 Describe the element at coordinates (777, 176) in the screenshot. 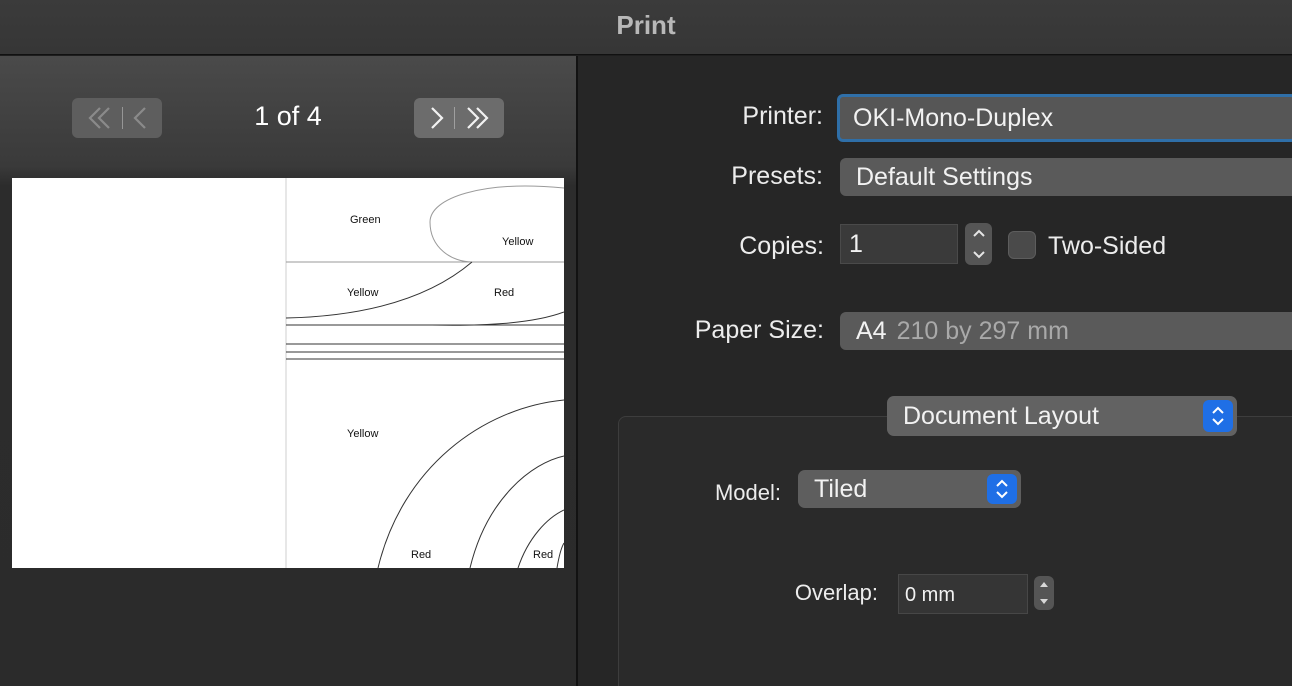

I see `presets-label: Presets:` at that location.